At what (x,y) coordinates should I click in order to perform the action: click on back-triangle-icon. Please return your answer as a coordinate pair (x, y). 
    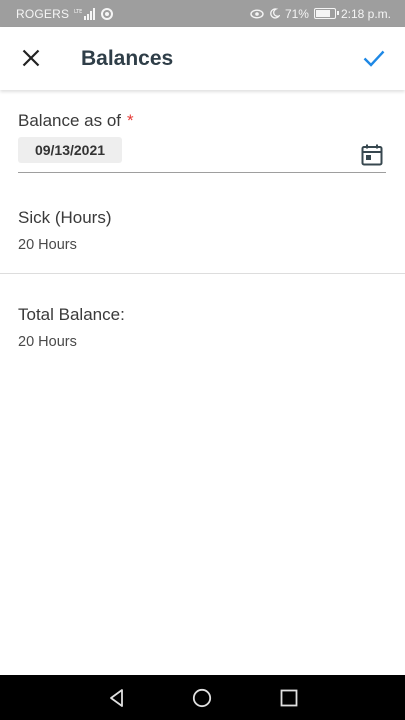
    Looking at the image, I should click on (117, 698).